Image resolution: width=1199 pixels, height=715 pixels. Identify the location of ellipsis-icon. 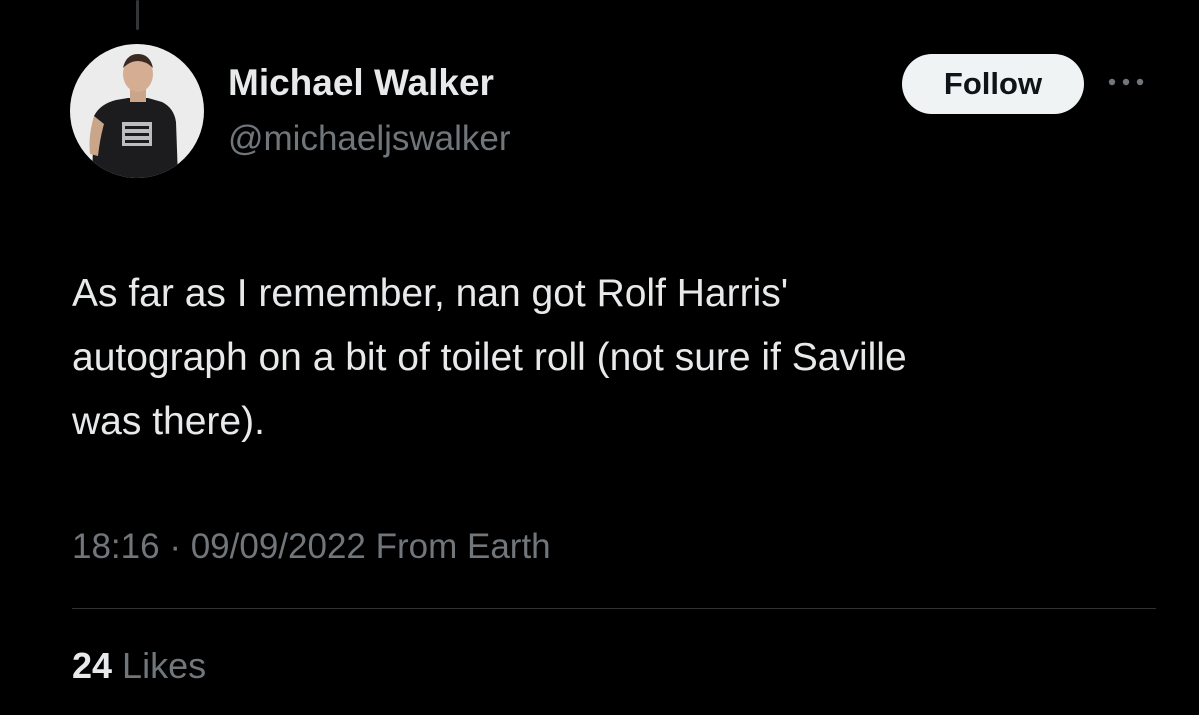
(1126, 82).